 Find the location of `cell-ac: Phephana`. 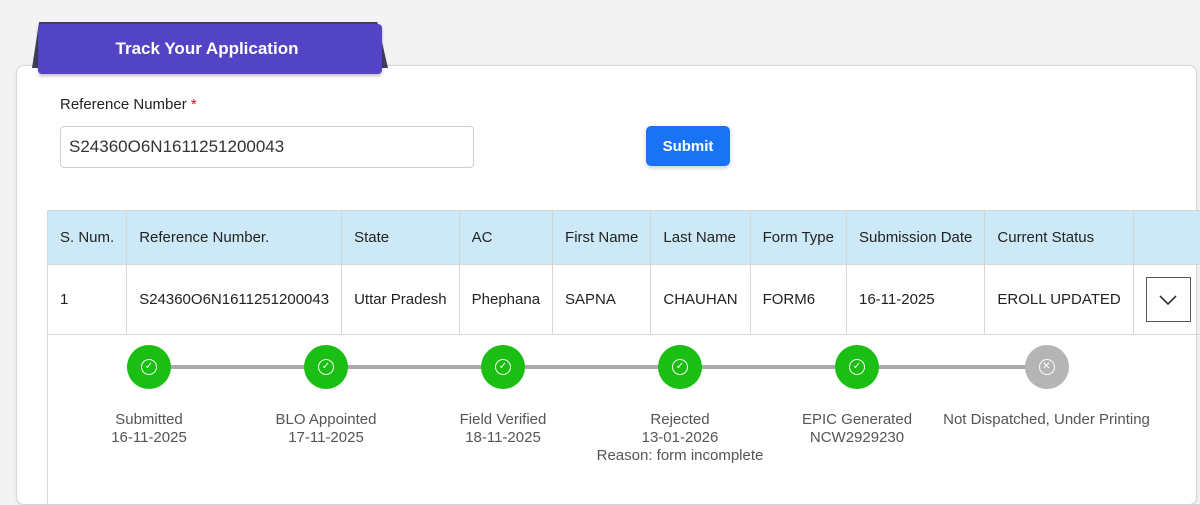

cell-ac: Phephana is located at coordinates (505, 300).